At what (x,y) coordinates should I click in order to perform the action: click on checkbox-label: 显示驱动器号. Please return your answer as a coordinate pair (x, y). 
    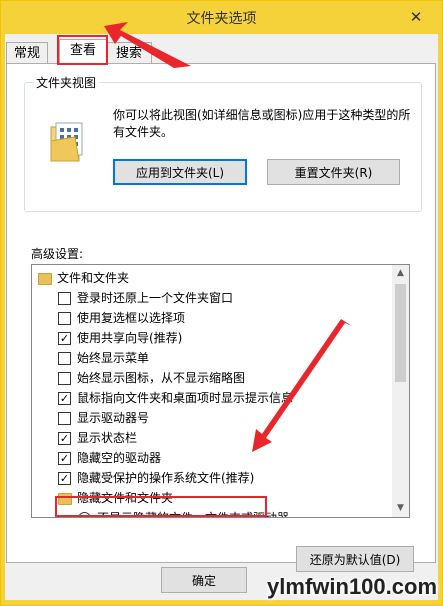
    Looking at the image, I should click on (113, 418).